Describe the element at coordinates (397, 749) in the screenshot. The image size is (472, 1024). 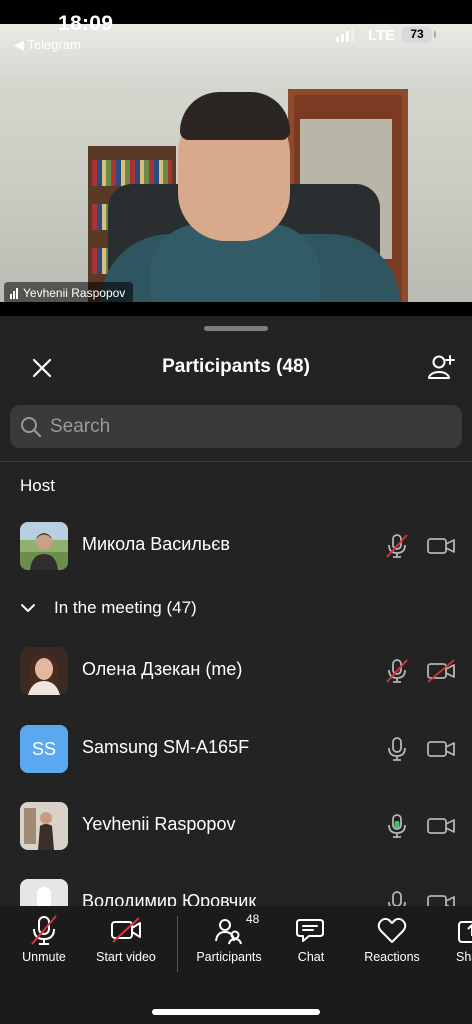
I see `mic-on-icon` at that location.